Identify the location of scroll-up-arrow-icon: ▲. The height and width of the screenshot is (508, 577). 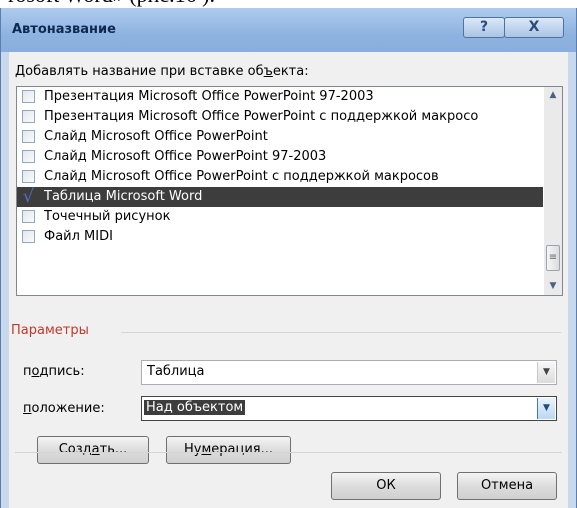
(553, 95).